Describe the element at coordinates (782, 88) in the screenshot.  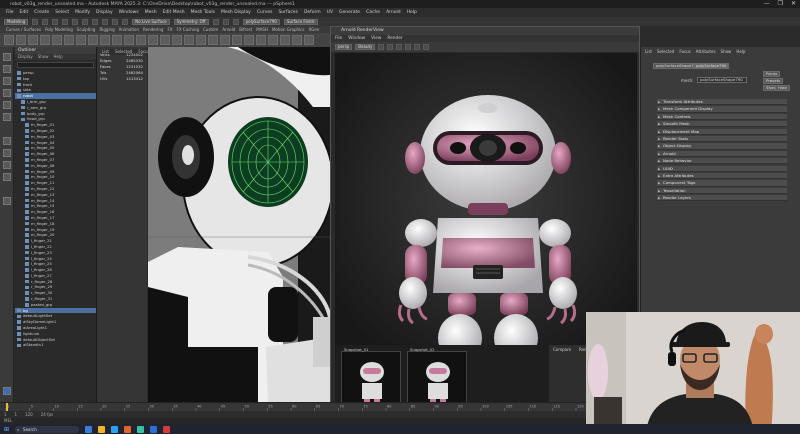
I see `hide-button: Hide` at that location.